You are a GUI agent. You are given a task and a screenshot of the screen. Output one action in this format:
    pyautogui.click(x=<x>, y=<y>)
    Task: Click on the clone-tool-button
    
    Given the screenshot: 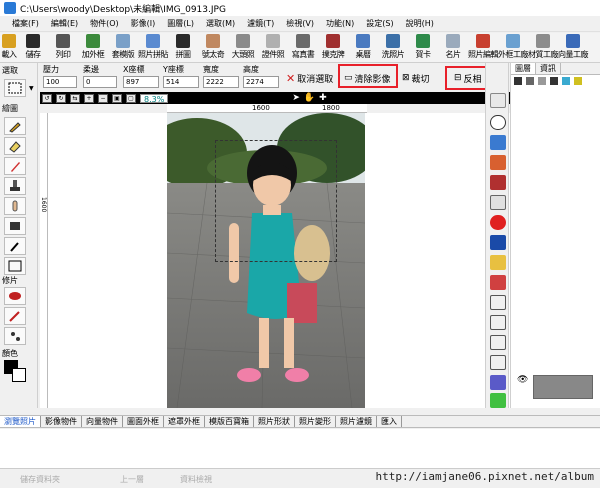 What is the action you would take?
    pyautogui.click(x=15, y=336)
    